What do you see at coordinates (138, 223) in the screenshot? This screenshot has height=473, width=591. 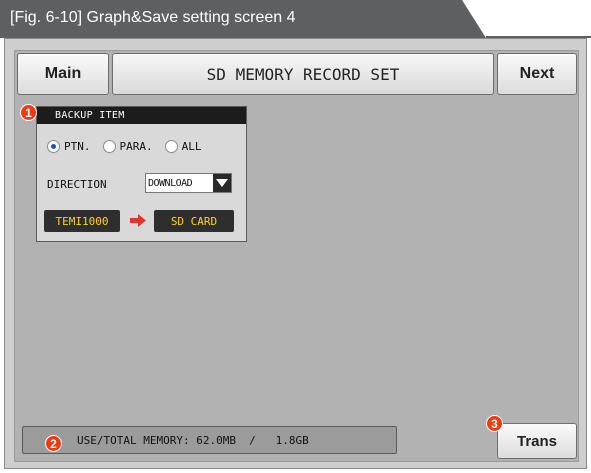 I see `transfer-arrow-icon` at bounding box center [138, 223].